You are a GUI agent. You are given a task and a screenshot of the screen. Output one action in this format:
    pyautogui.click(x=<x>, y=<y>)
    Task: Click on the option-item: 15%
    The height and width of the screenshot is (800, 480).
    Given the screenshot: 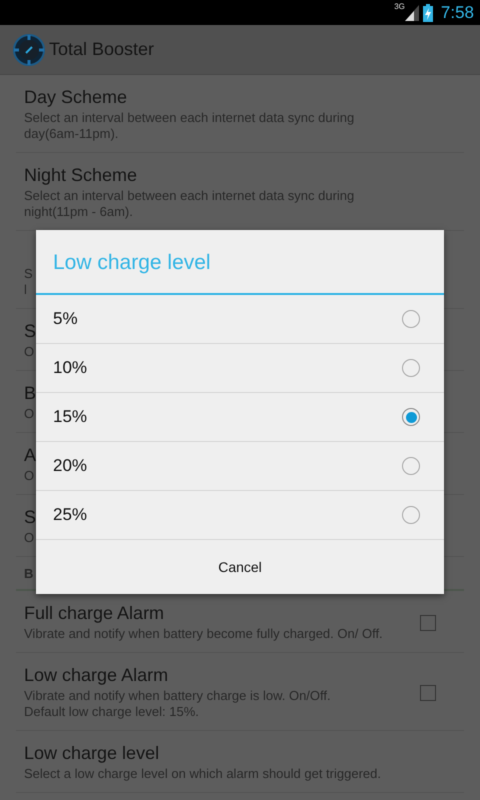 What is the action you would take?
    pyautogui.click(x=240, y=417)
    